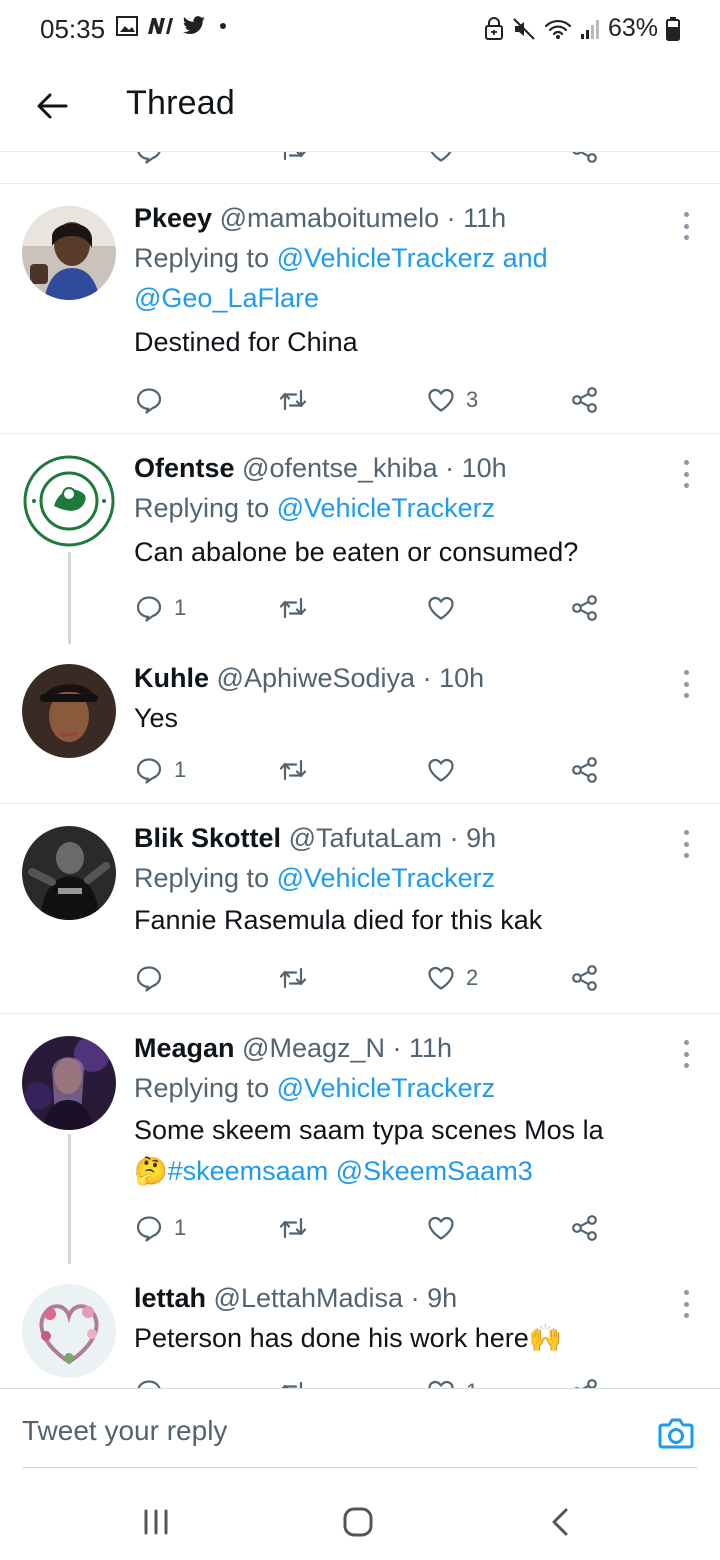 The height and width of the screenshot is (1560, 720). I want to click on display-name: Pkeey, so click(173, 218).